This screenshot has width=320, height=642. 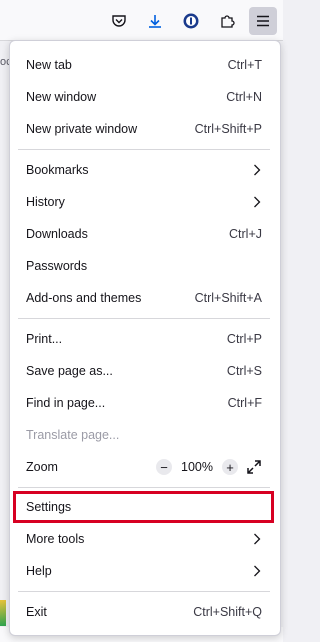 What do you see at coordinates (263, 21) in the screenshot?
I see `hamburger-menu-icon` at bounding box center [263, 21].